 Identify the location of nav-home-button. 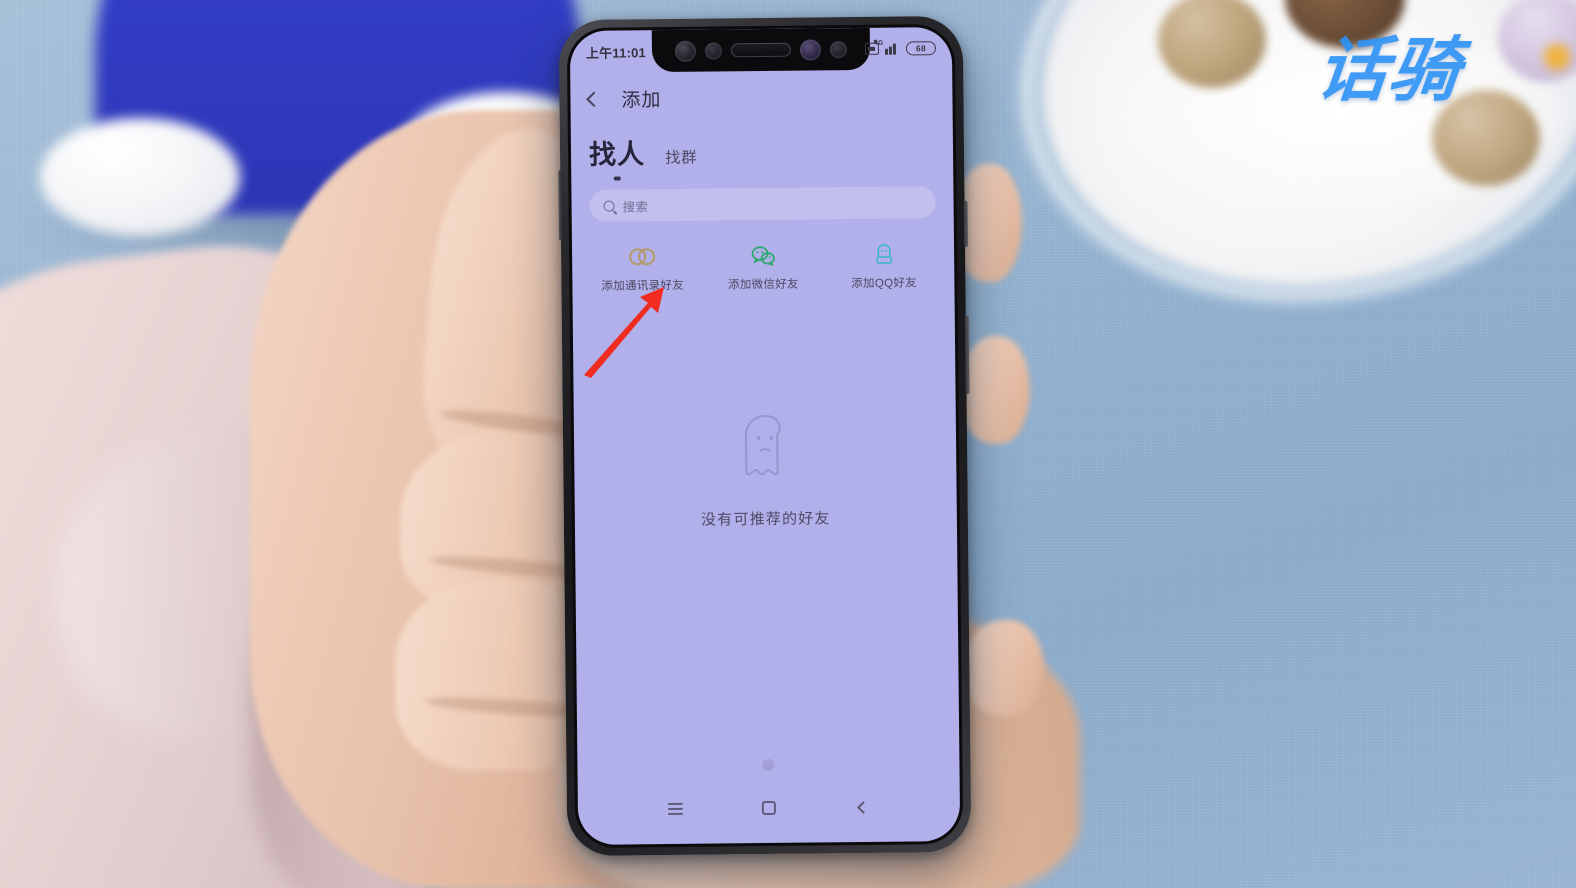
(769, 808).